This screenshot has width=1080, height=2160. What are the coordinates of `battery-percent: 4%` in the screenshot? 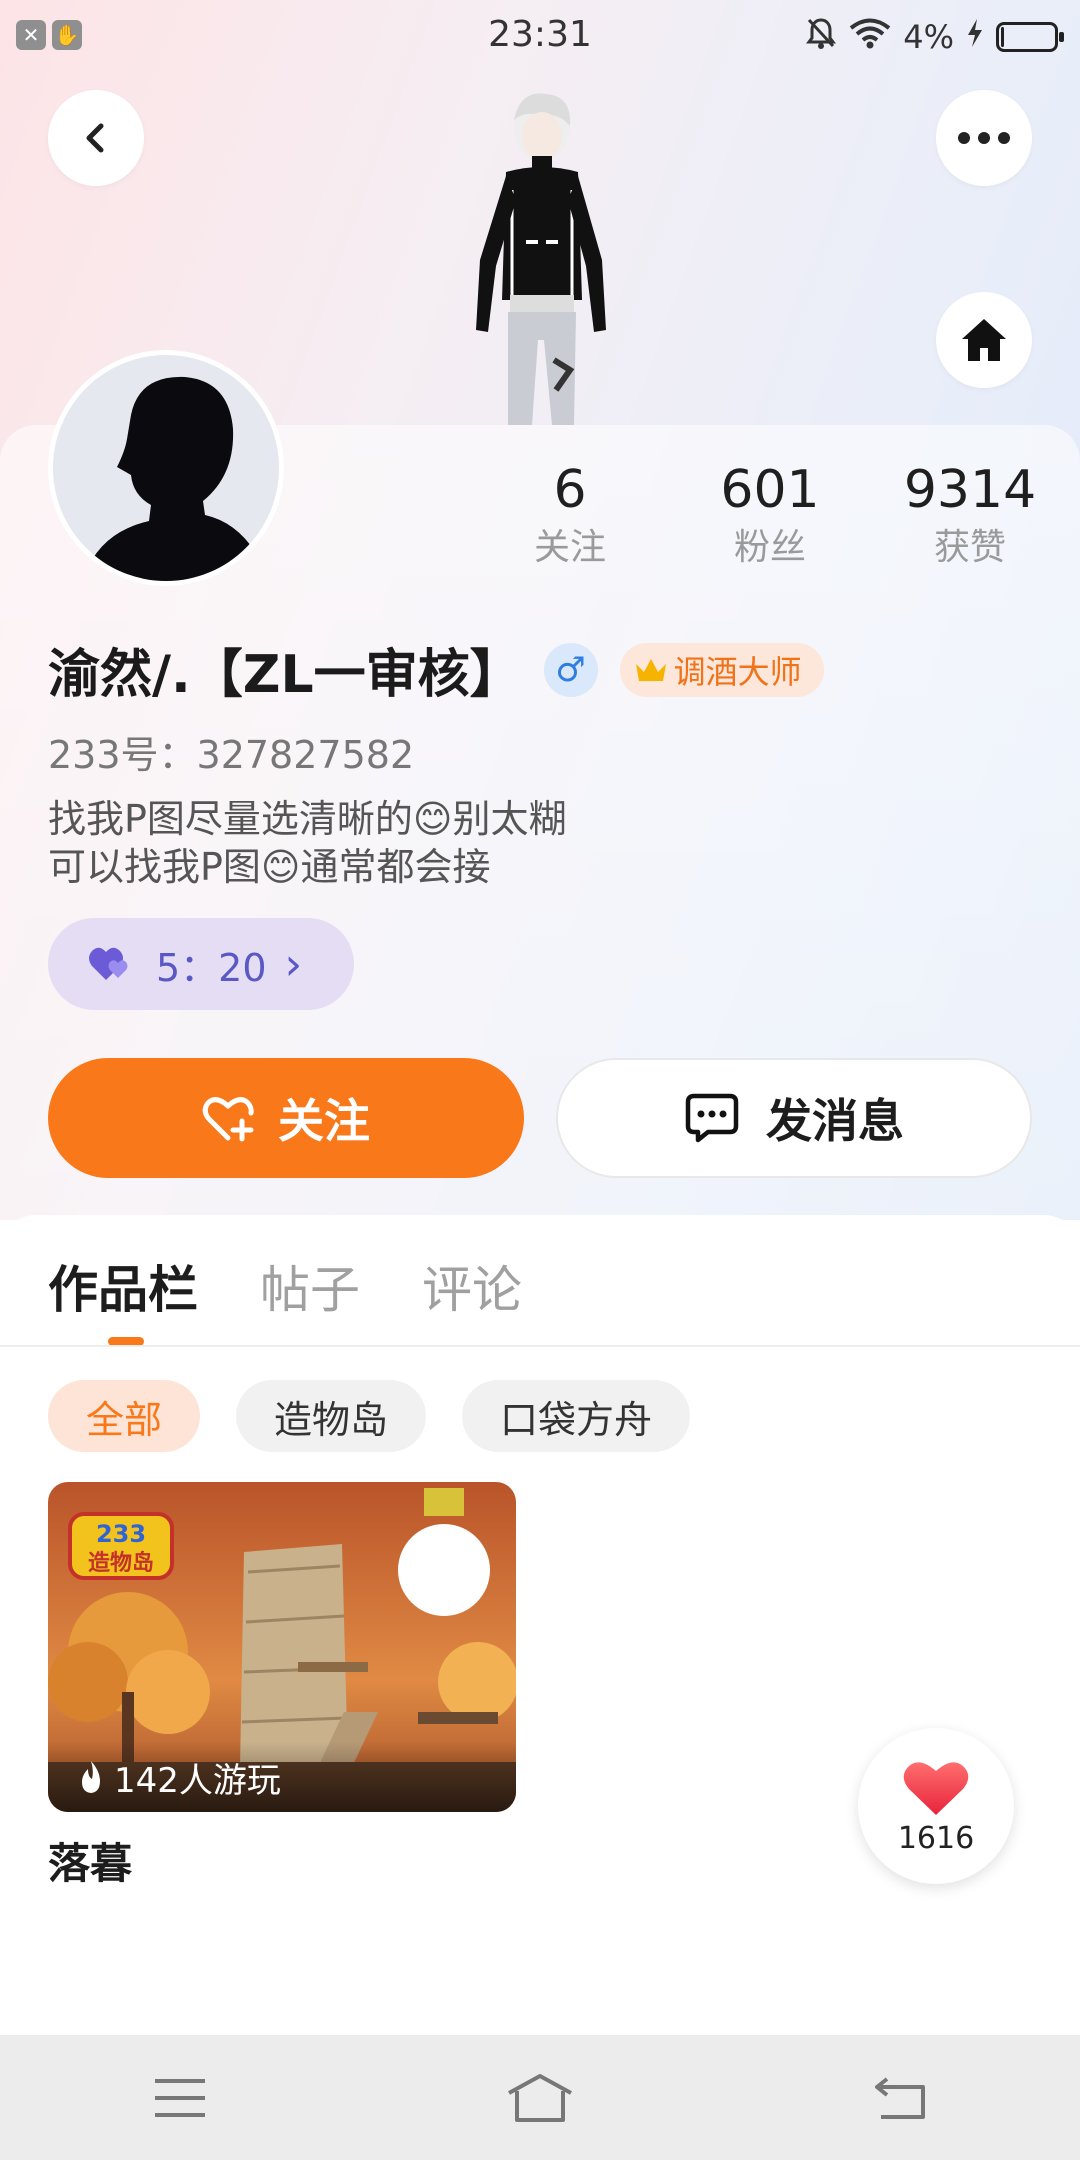 It's located at (928, 37).